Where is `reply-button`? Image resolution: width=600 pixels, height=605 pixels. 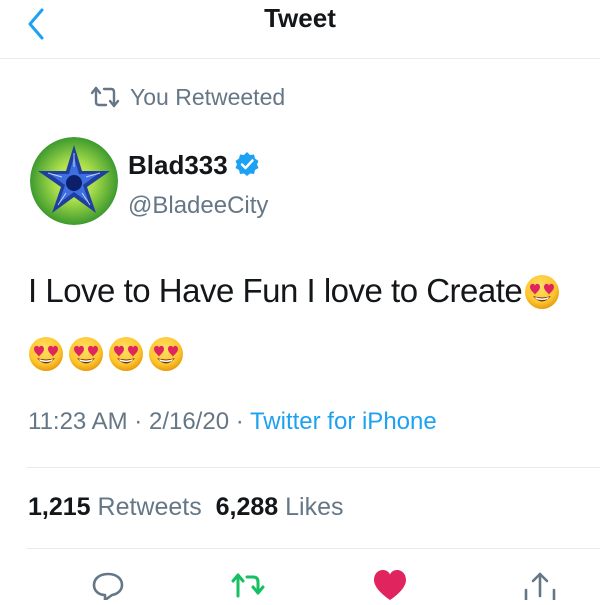 reply-button is located at coordinates (108, 584).